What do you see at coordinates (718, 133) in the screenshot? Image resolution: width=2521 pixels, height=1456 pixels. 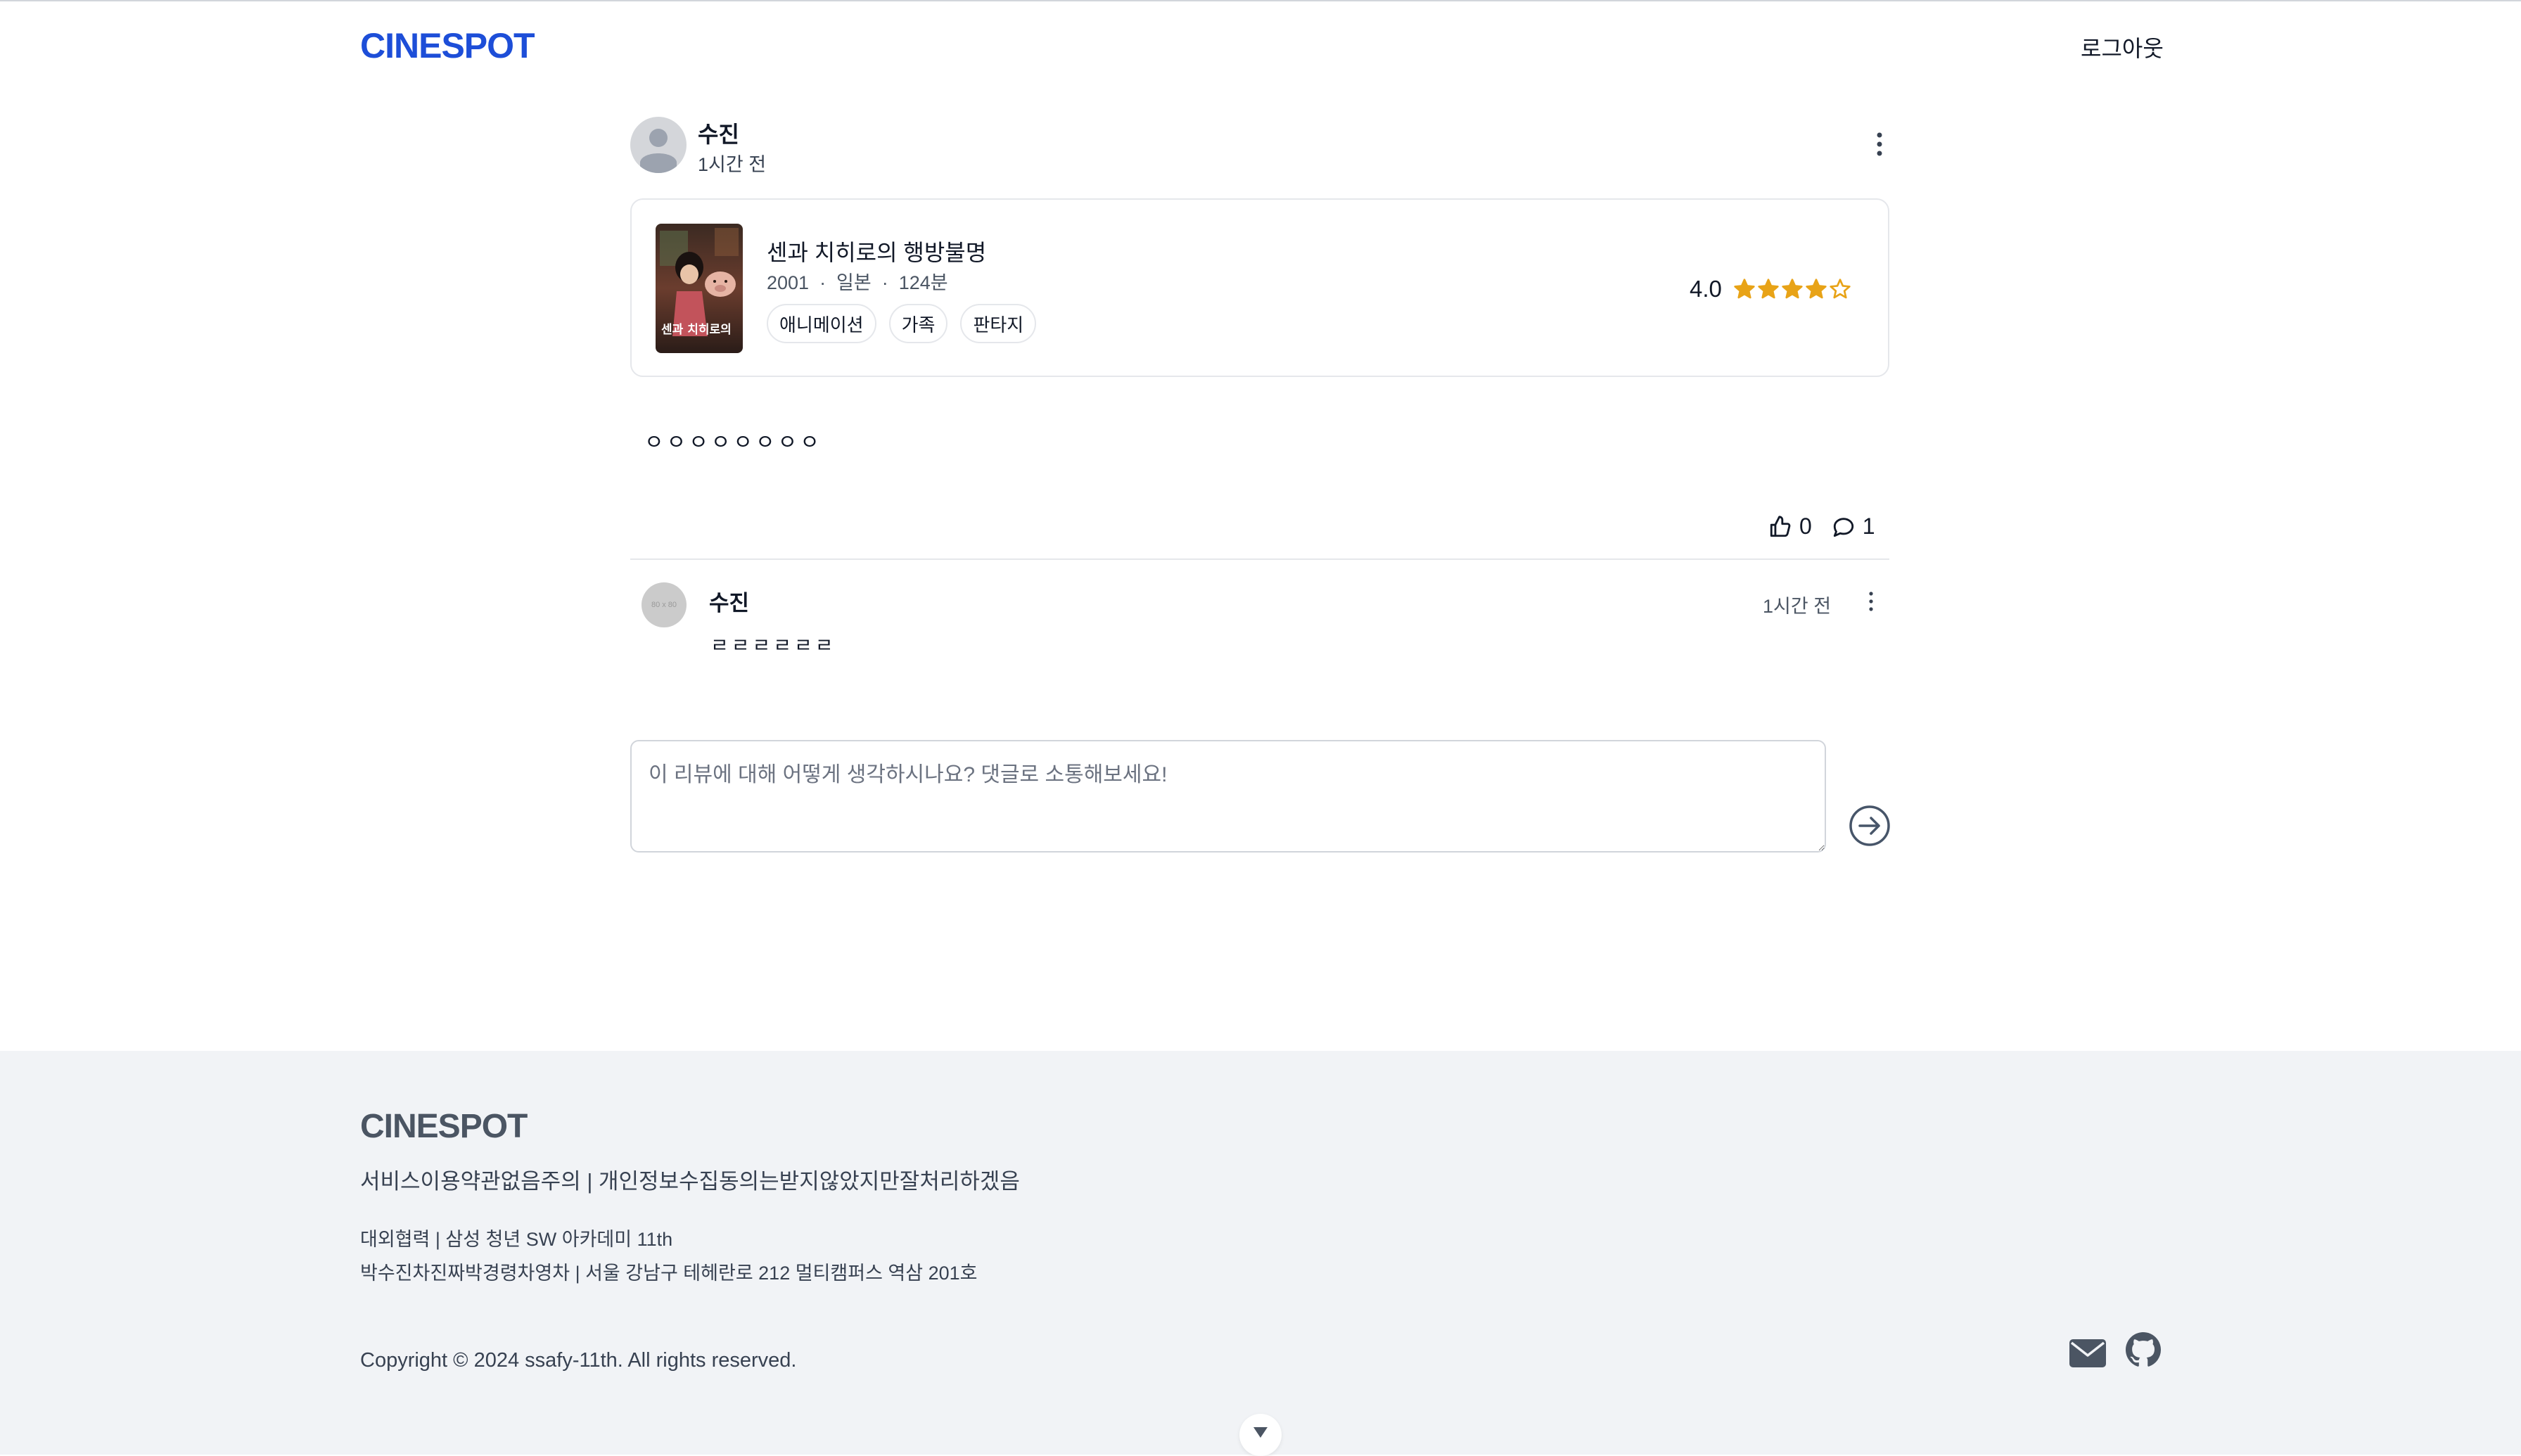 I see `author-name: 수진` at bounding box center [718, 133].